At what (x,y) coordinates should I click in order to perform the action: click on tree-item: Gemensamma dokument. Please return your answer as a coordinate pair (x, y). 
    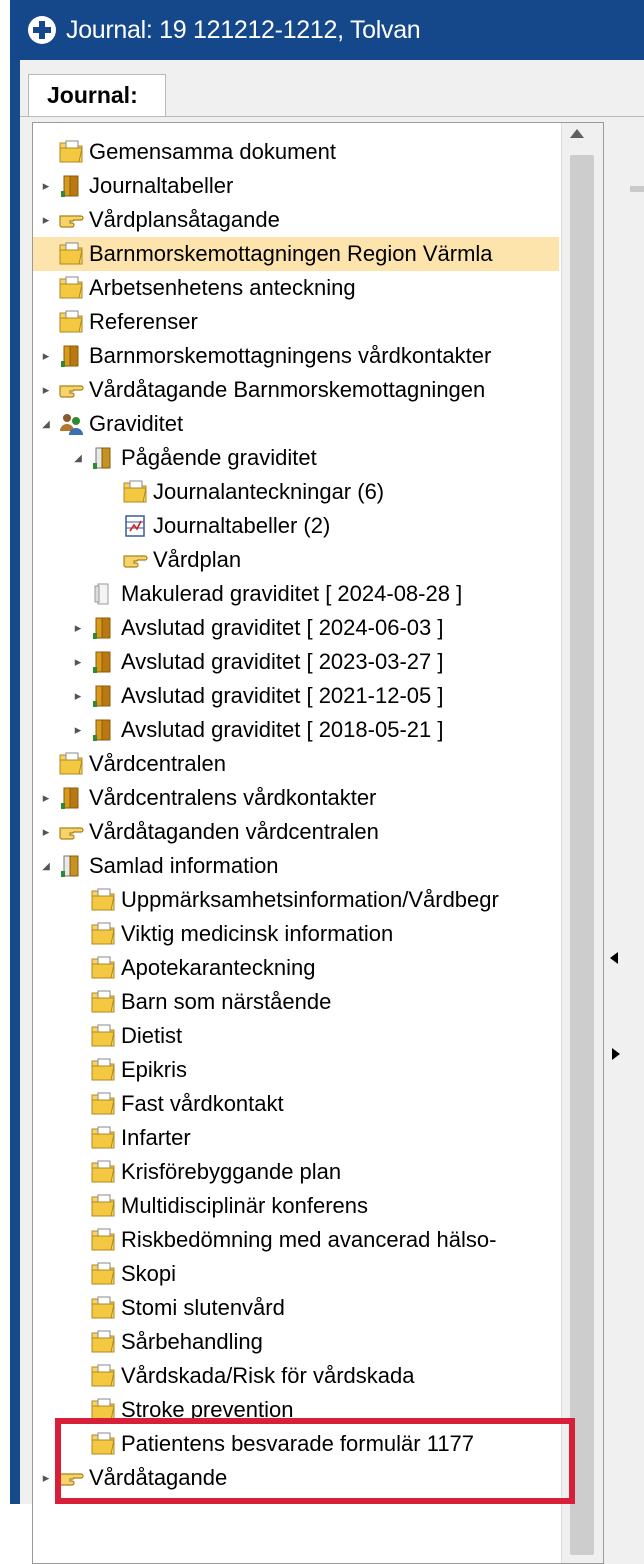
    Looking at the image, I should click on (296, 152).